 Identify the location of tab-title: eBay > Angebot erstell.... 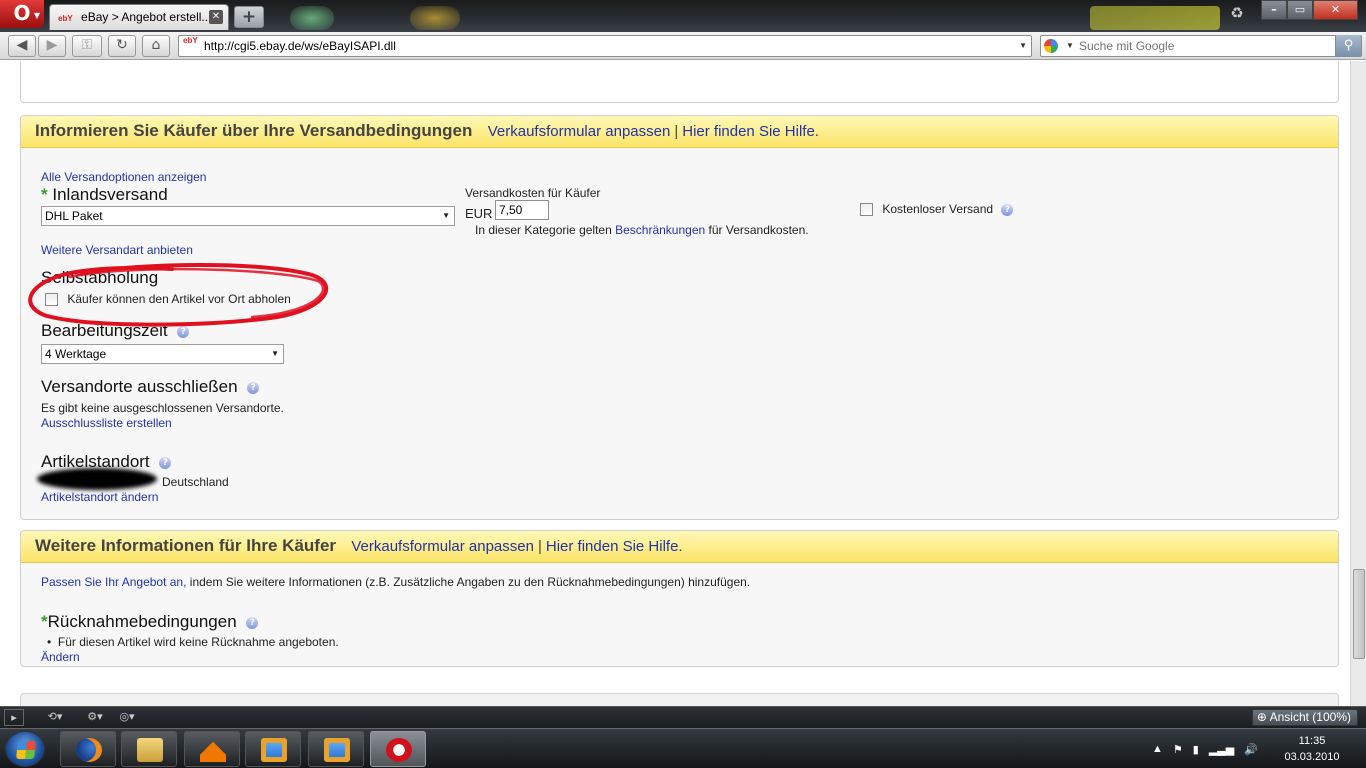
(146, 17).